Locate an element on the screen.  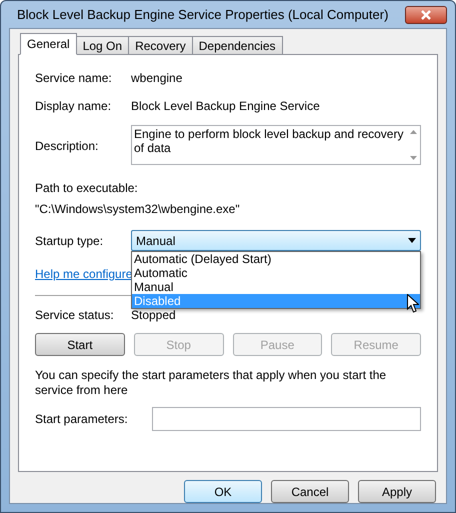
field-label: Display name: is located at coordinates (73, 106).